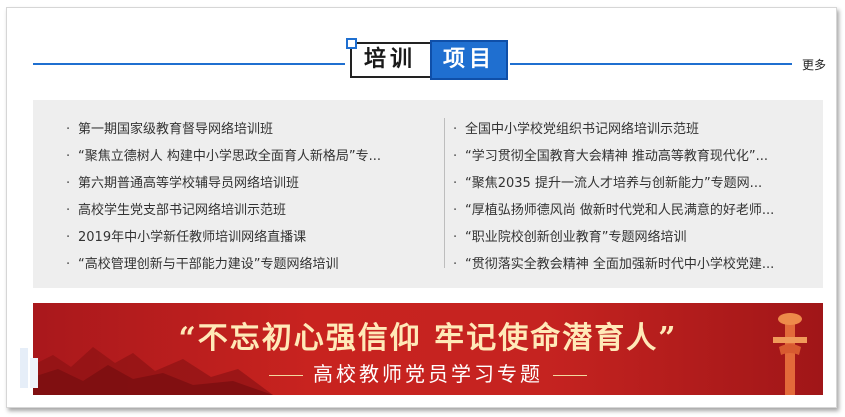  Describe the element at coordinates (651, 64) in the screenshot. I see `header-rule-right` at that location.